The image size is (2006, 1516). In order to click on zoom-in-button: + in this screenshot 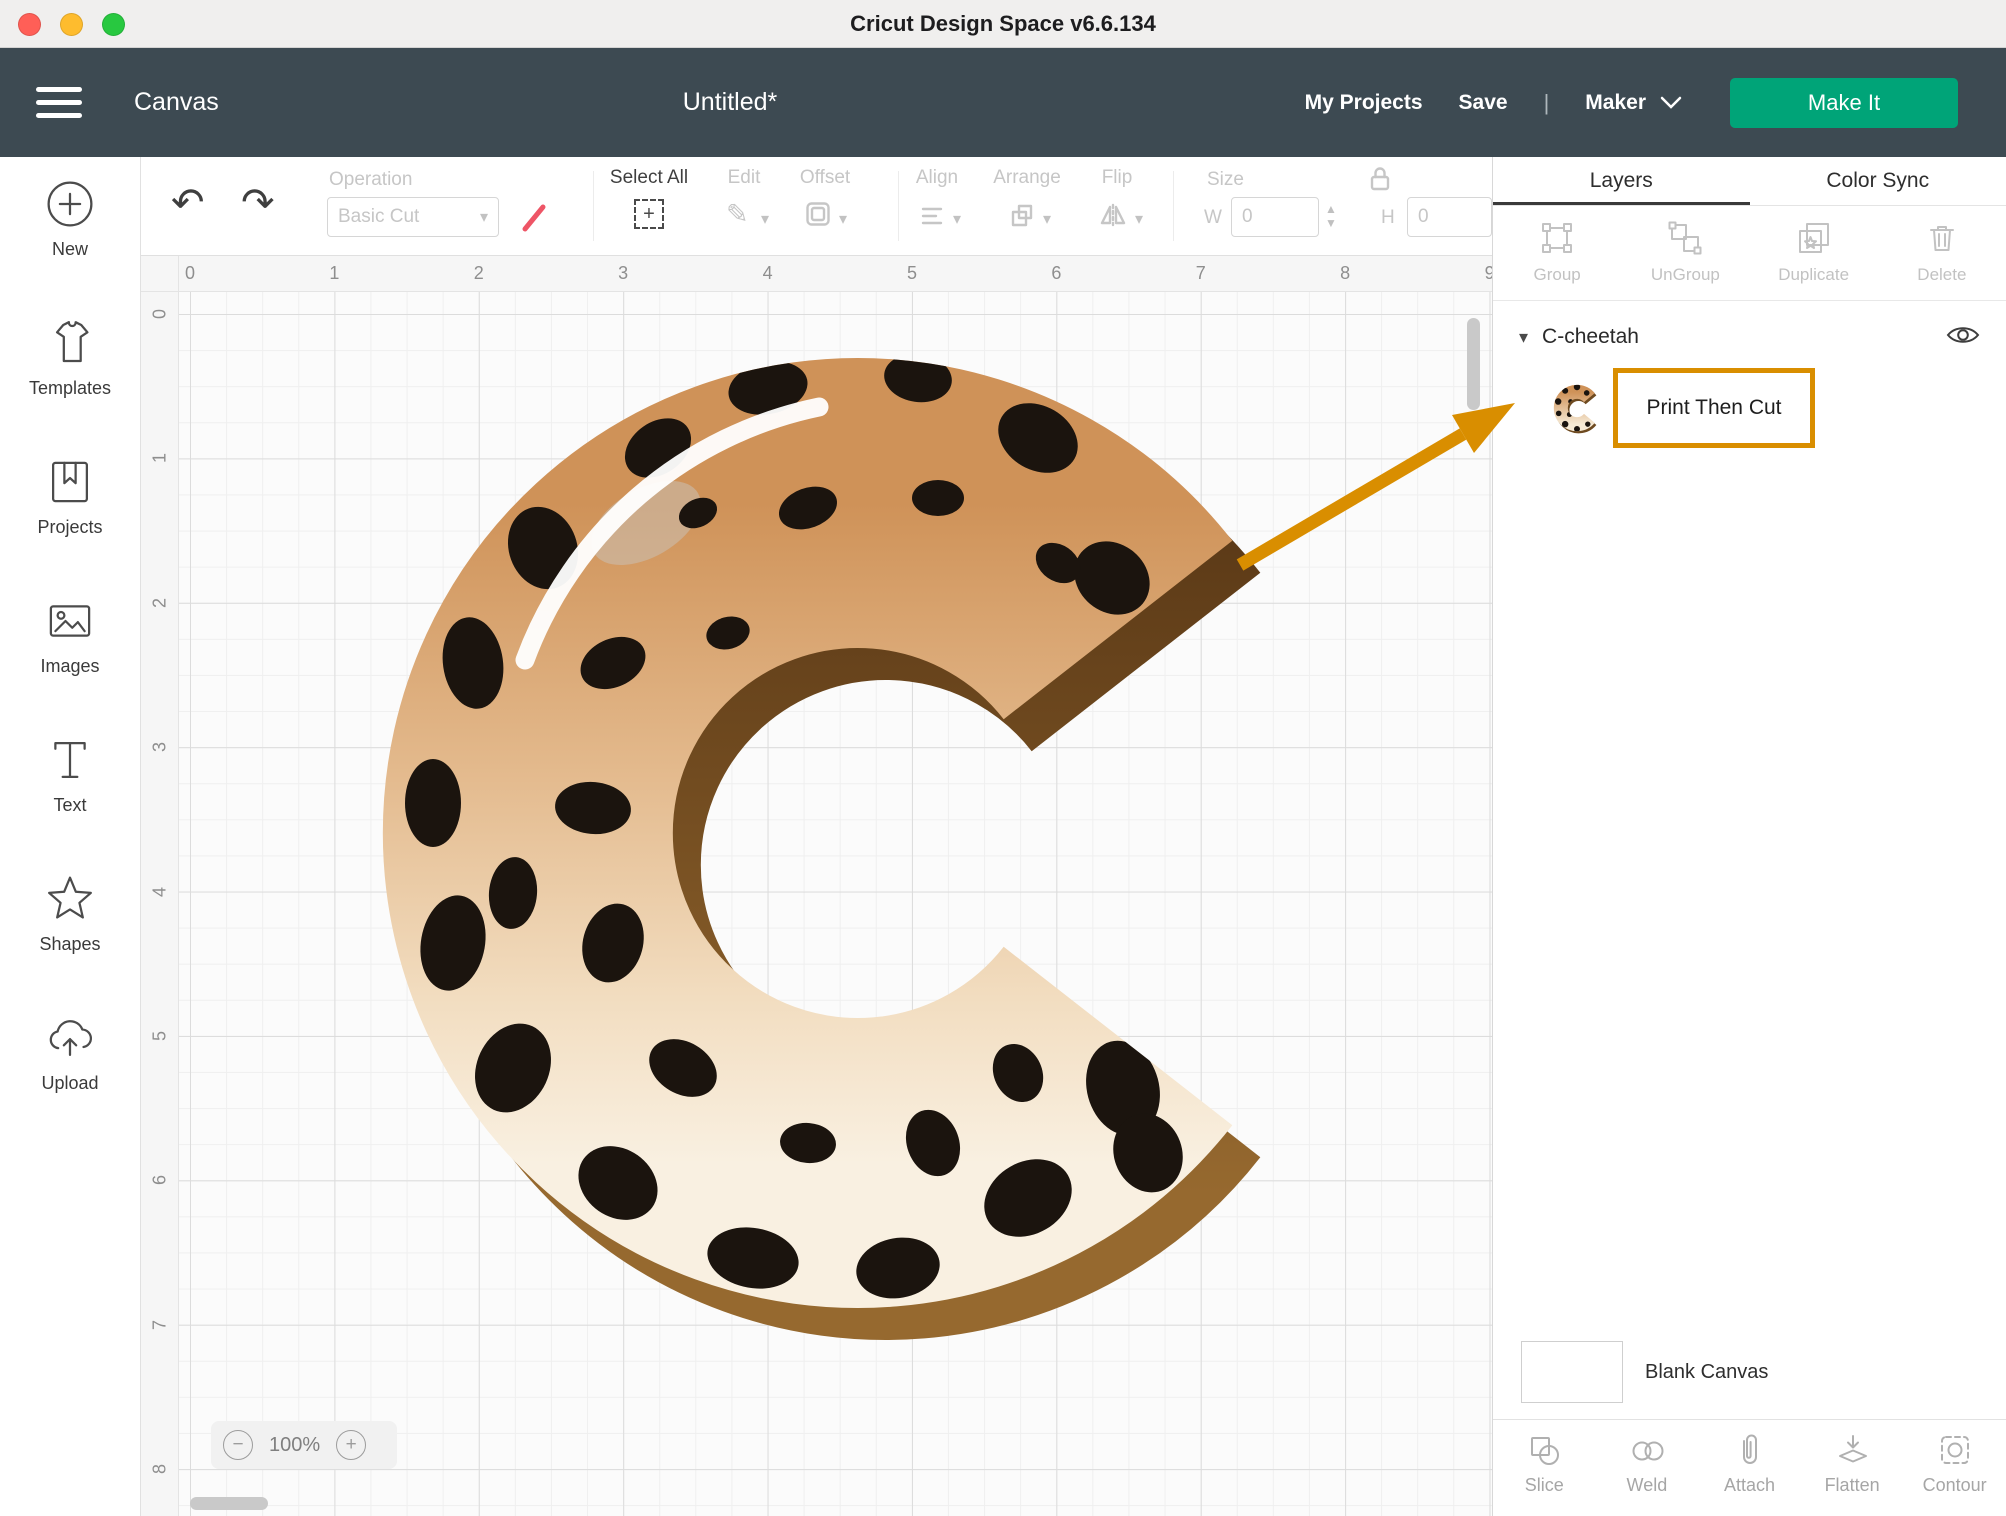, I will do `click(351, 1445)`.